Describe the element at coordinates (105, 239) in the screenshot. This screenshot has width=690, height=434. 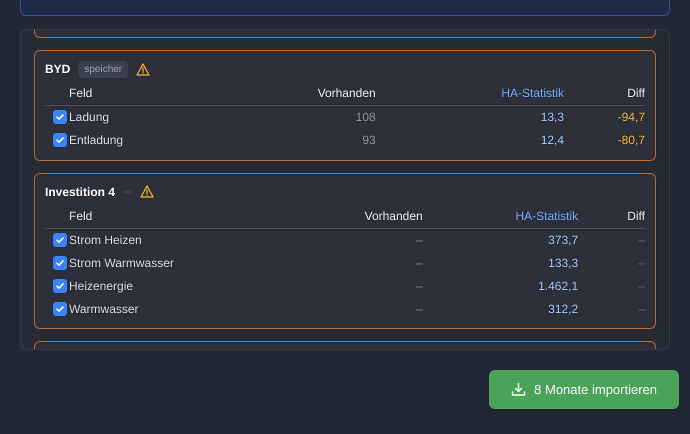
I see `field-name: Strom Heizen` at that location.